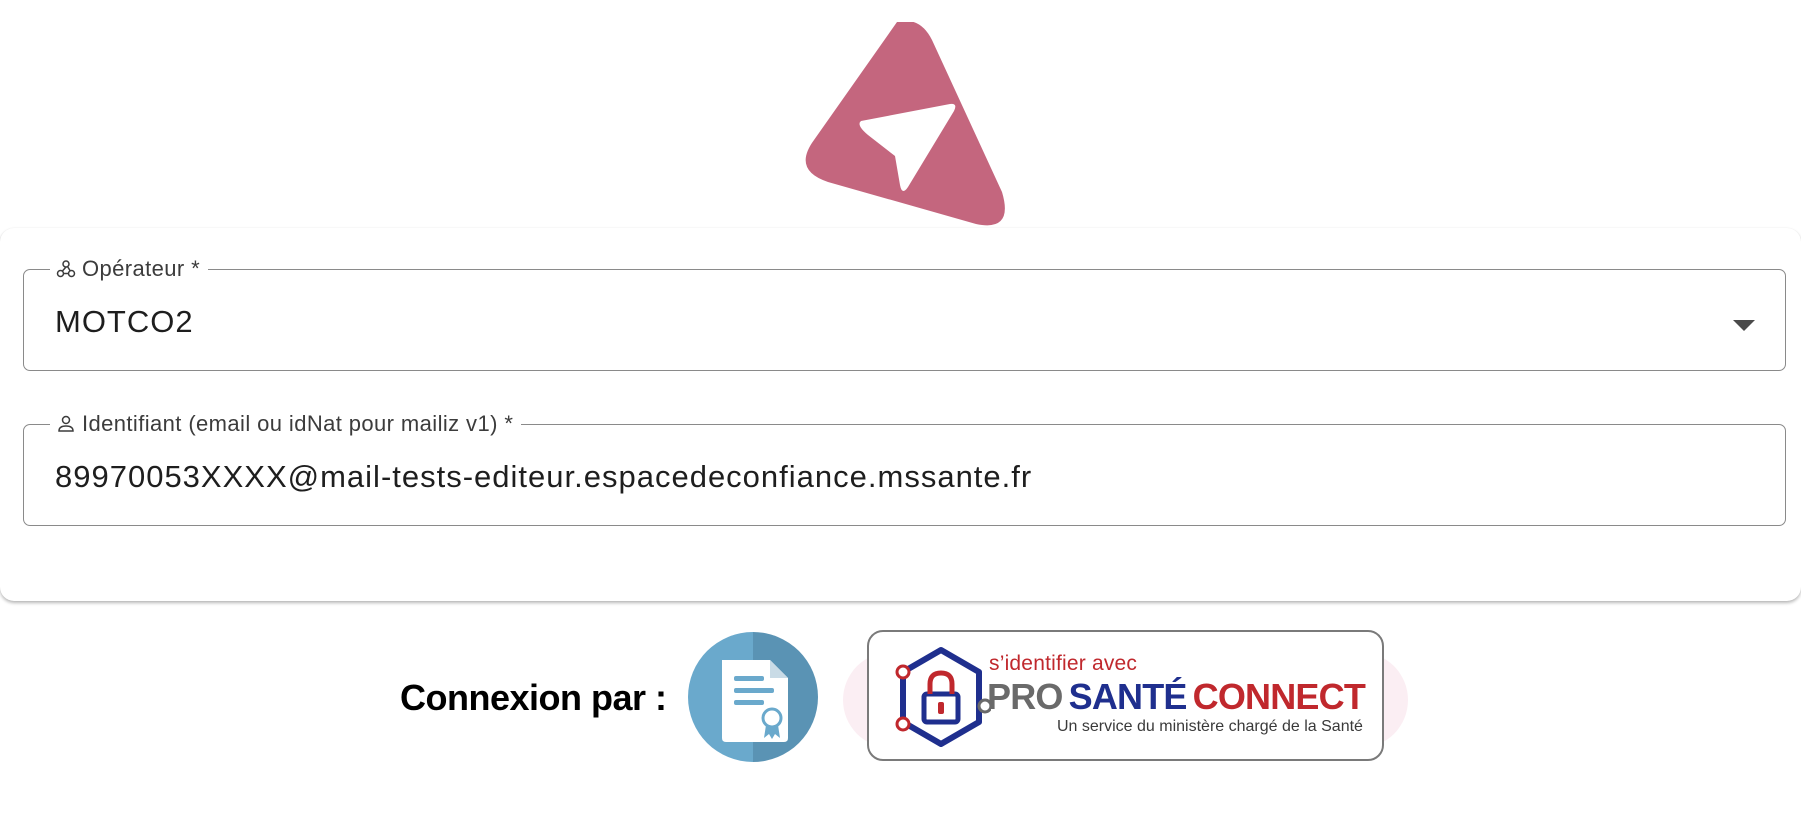 The image size is (1801, 822). I want to click on webhook-icon, so click(66, 269).